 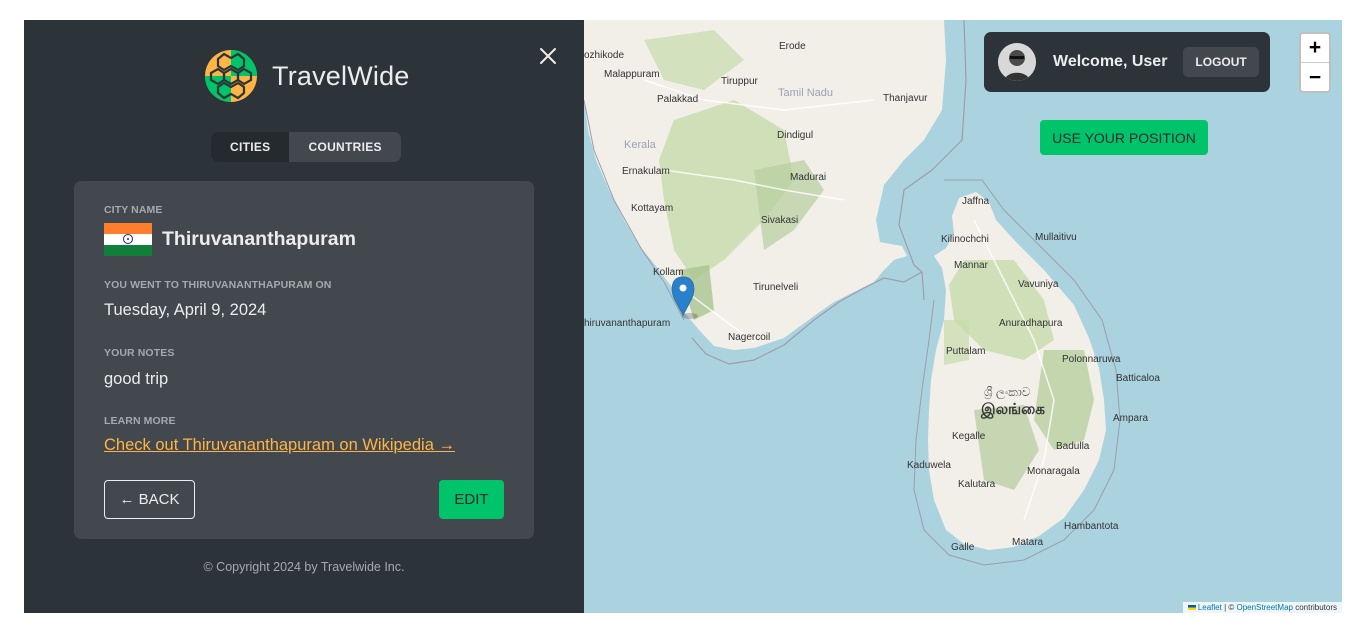 What do you see at coordinates (604, 55) in the screenshot?
I see `place-label: ozhikode` at bounding box center [604, 55].